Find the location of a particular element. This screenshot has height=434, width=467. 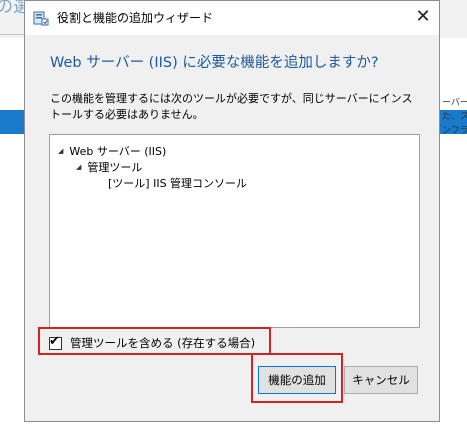

include-tools-checkbox: ✔ is located at coordinates (55, 341).